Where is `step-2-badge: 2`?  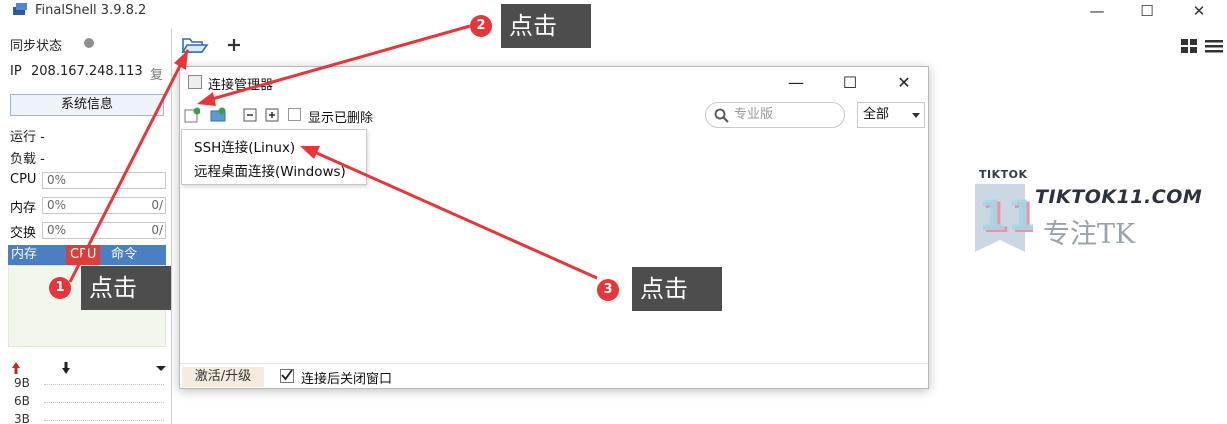
step-2-badge: 2 is located at coordinates (481, 26).